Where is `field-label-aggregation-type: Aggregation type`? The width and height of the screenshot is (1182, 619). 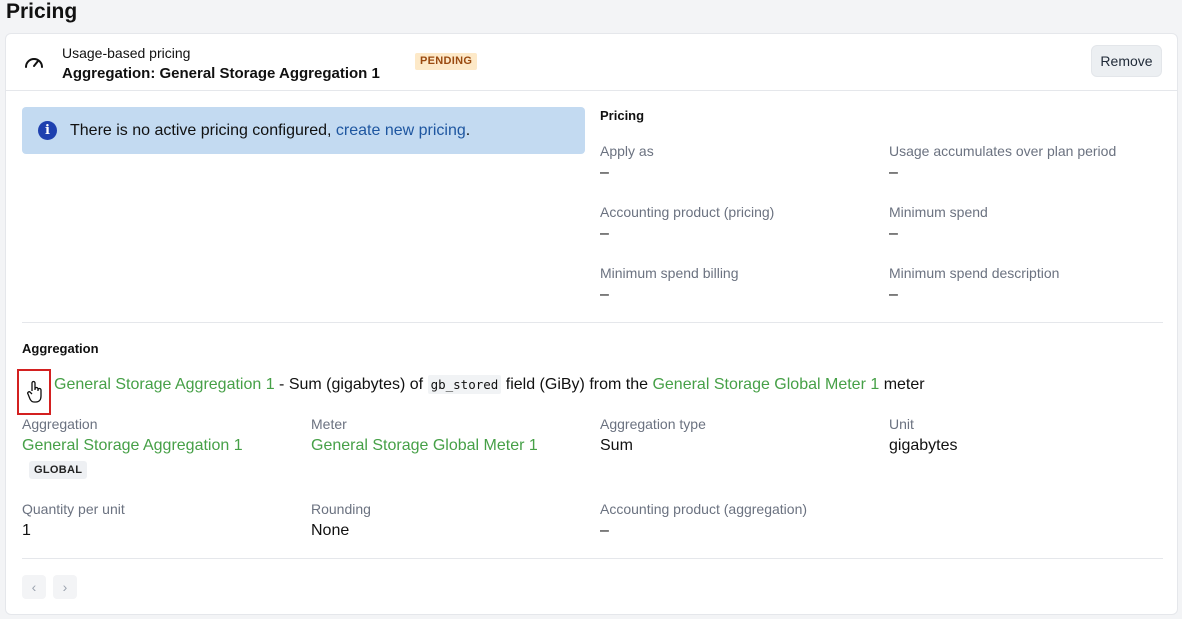 field-label-aggregation-type: Aggregation type is located at coordinates (653, 424).